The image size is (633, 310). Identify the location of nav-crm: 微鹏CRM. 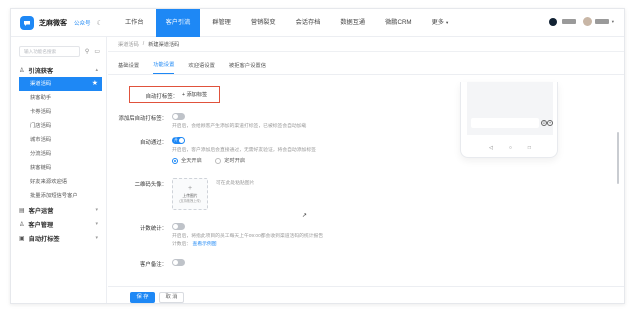
(398, 23).